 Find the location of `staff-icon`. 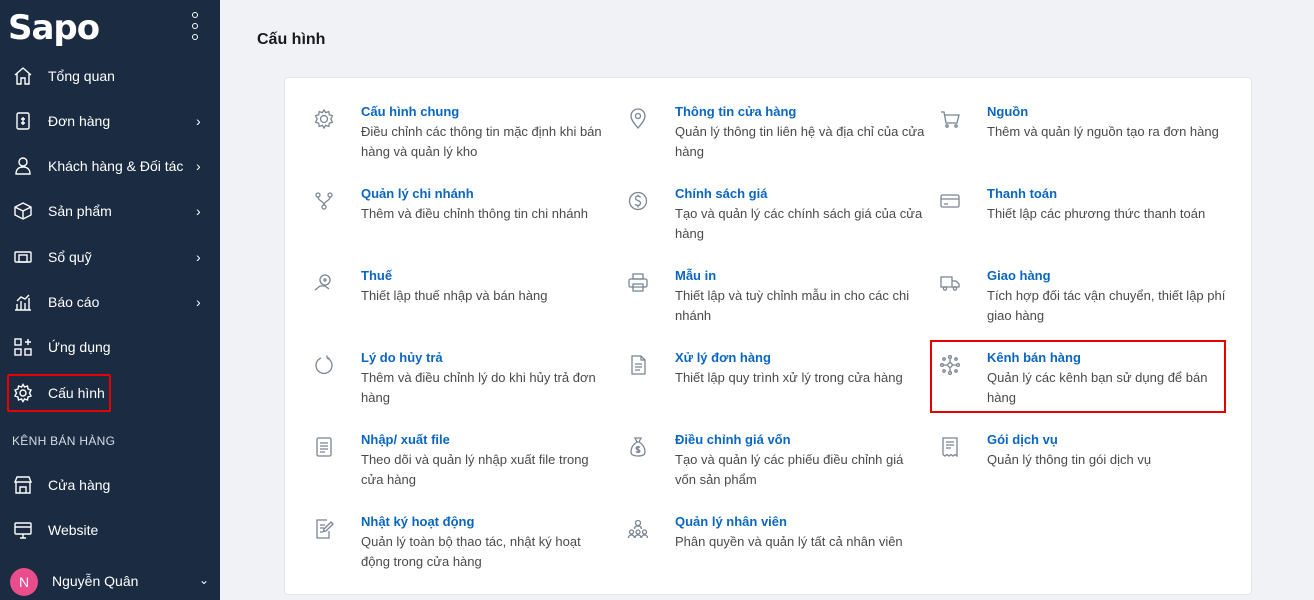

staff-icon is located at coordinates (638, 529).